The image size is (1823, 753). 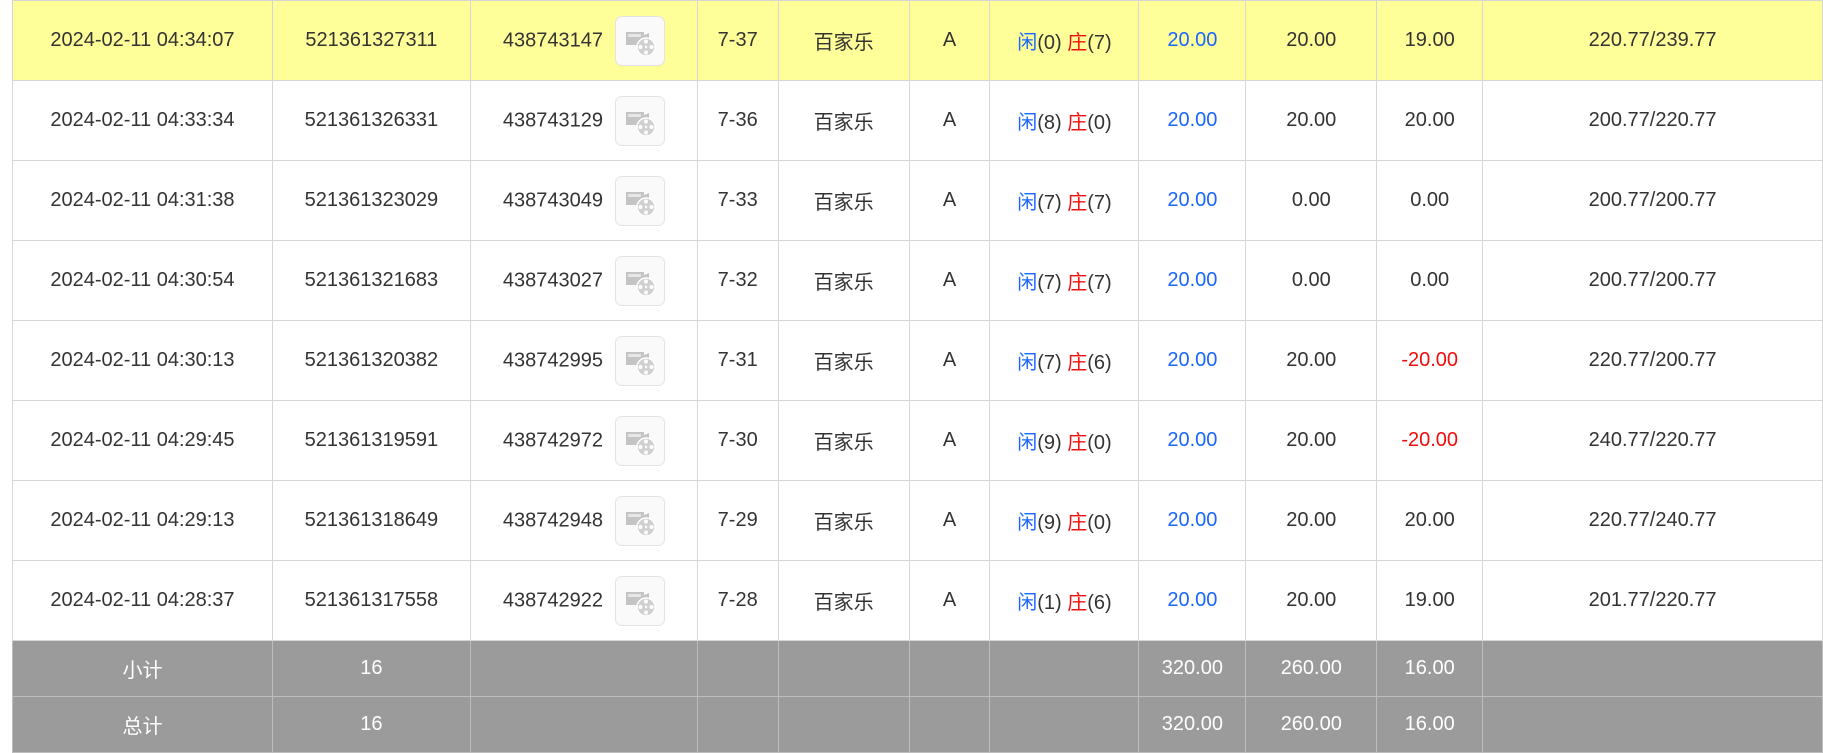 I want to click on bet-time: 2024-02-11 04:30:13, so click(x=142, y=360).